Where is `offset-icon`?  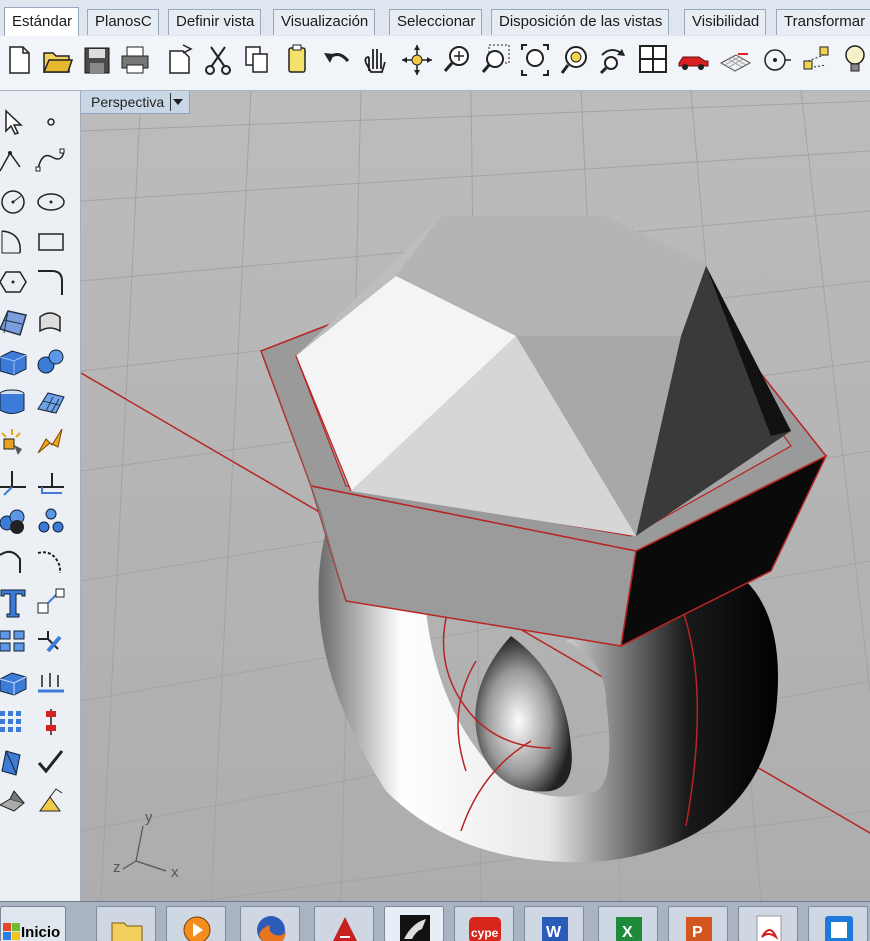 offset-icon is located at coordinates (15, 562).